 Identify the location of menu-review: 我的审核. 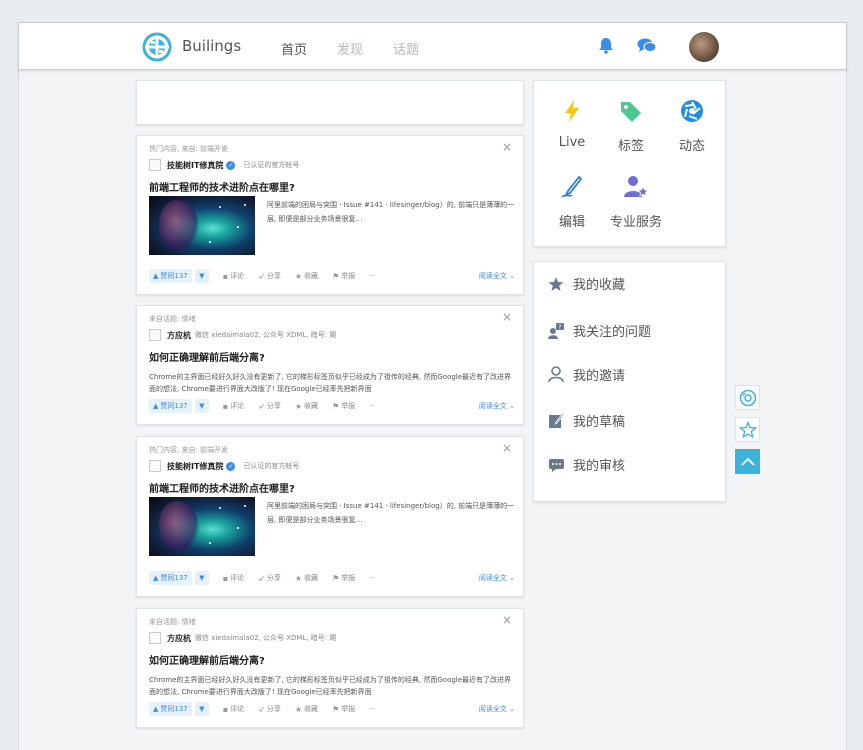
(585, 464).